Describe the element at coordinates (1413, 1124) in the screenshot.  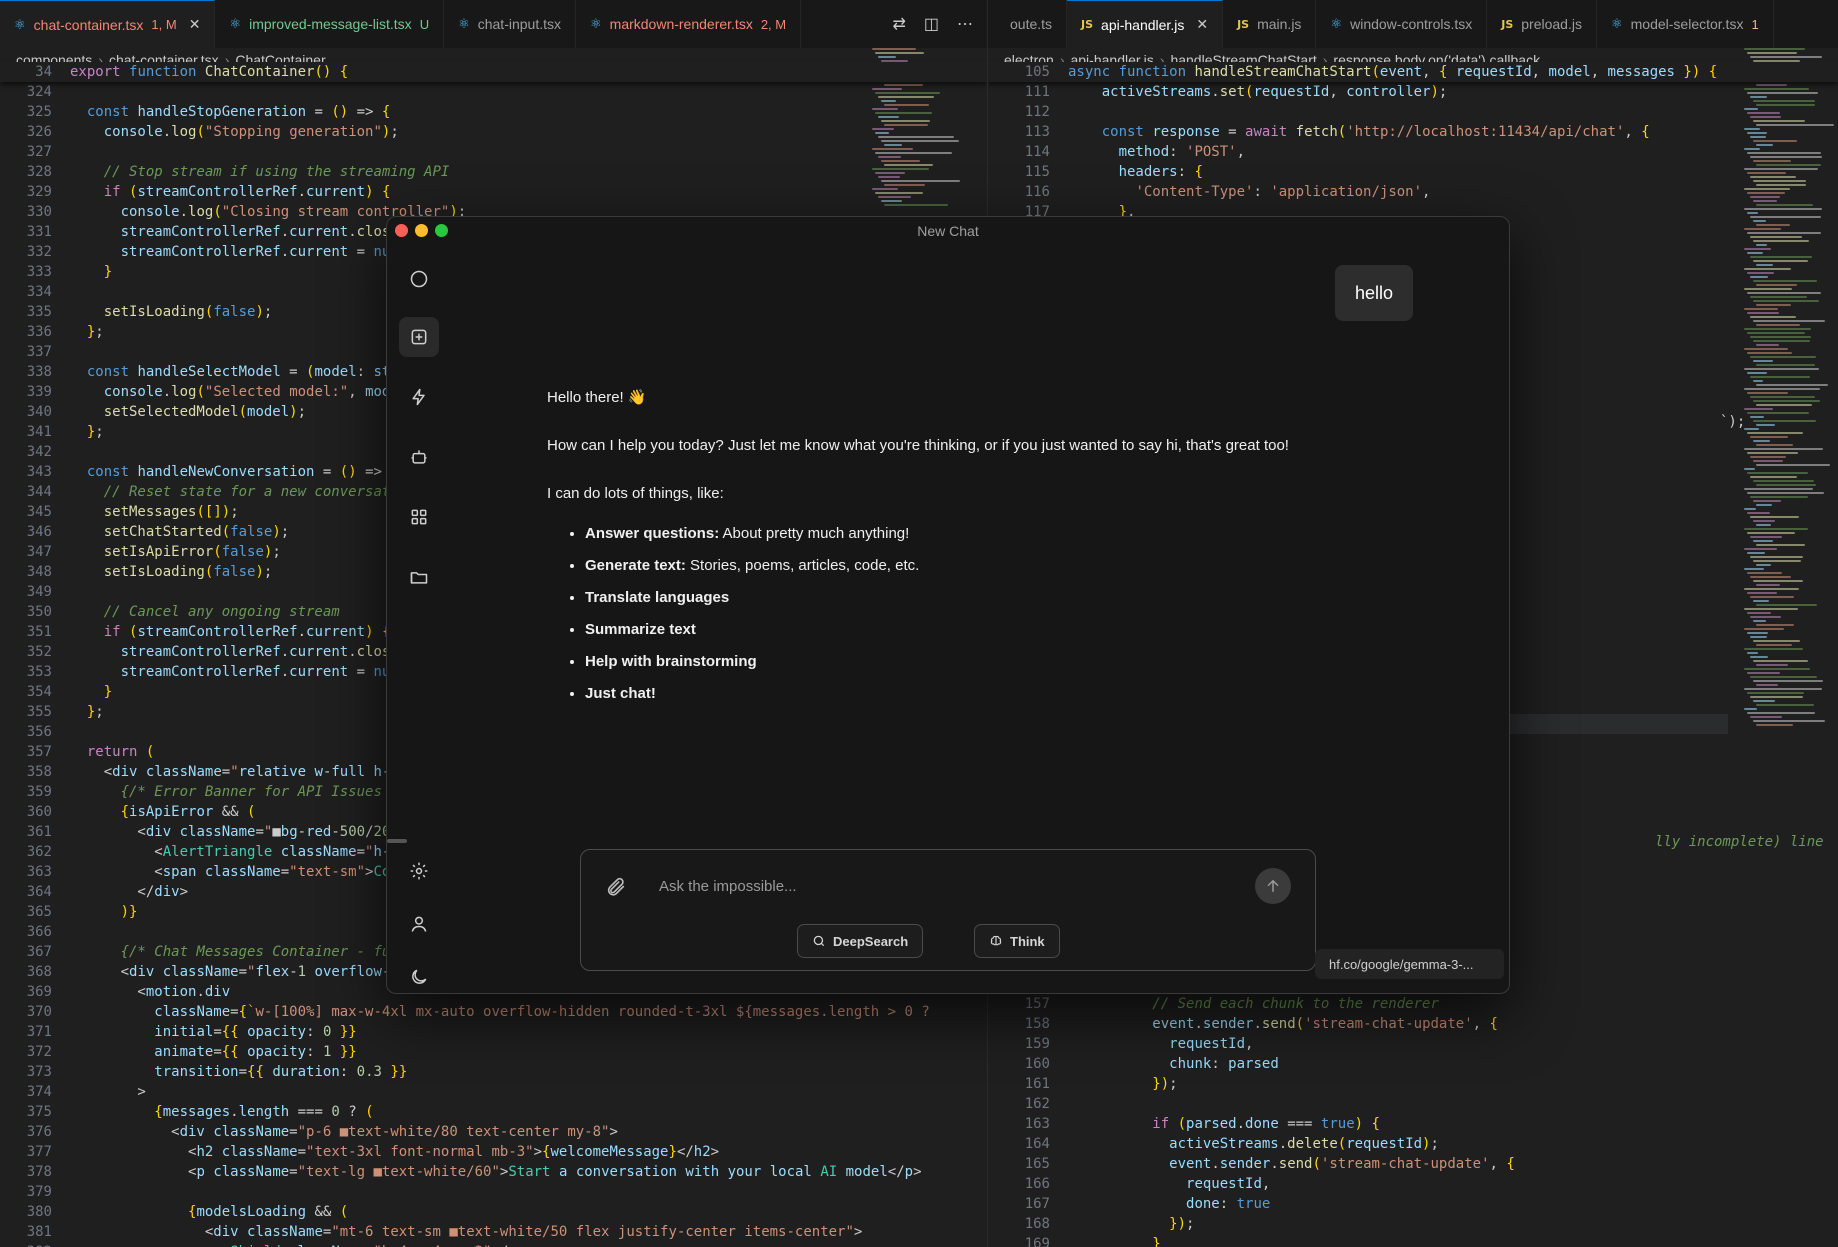
I see `code-line: 163 if (parsed.done === true) {` at that location.